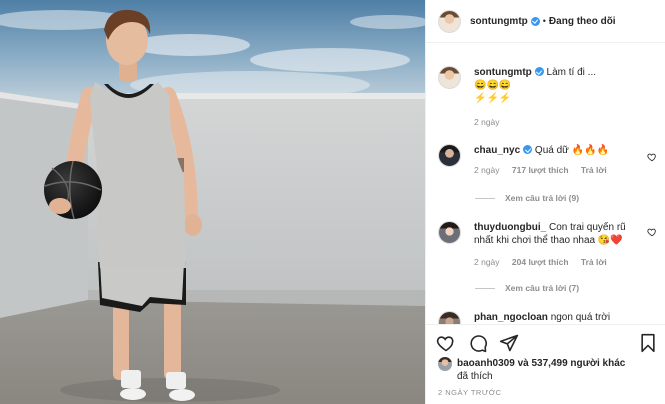  Describe the element at coordinates (445, 364) in the screenshot. I see `liker-avatar` at that location.